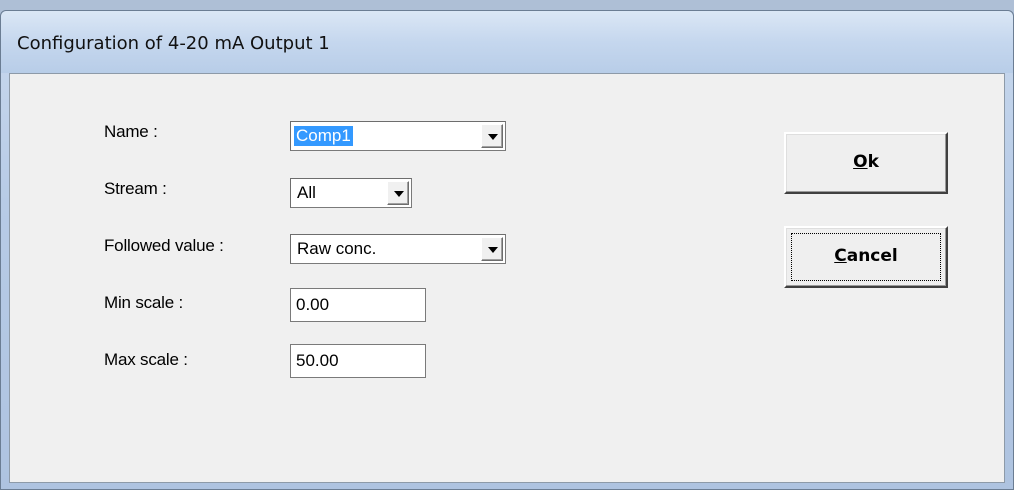 The height and width of the screenshot is (490, 1014). I want to click on focus-rectangle, so click(866, 257).